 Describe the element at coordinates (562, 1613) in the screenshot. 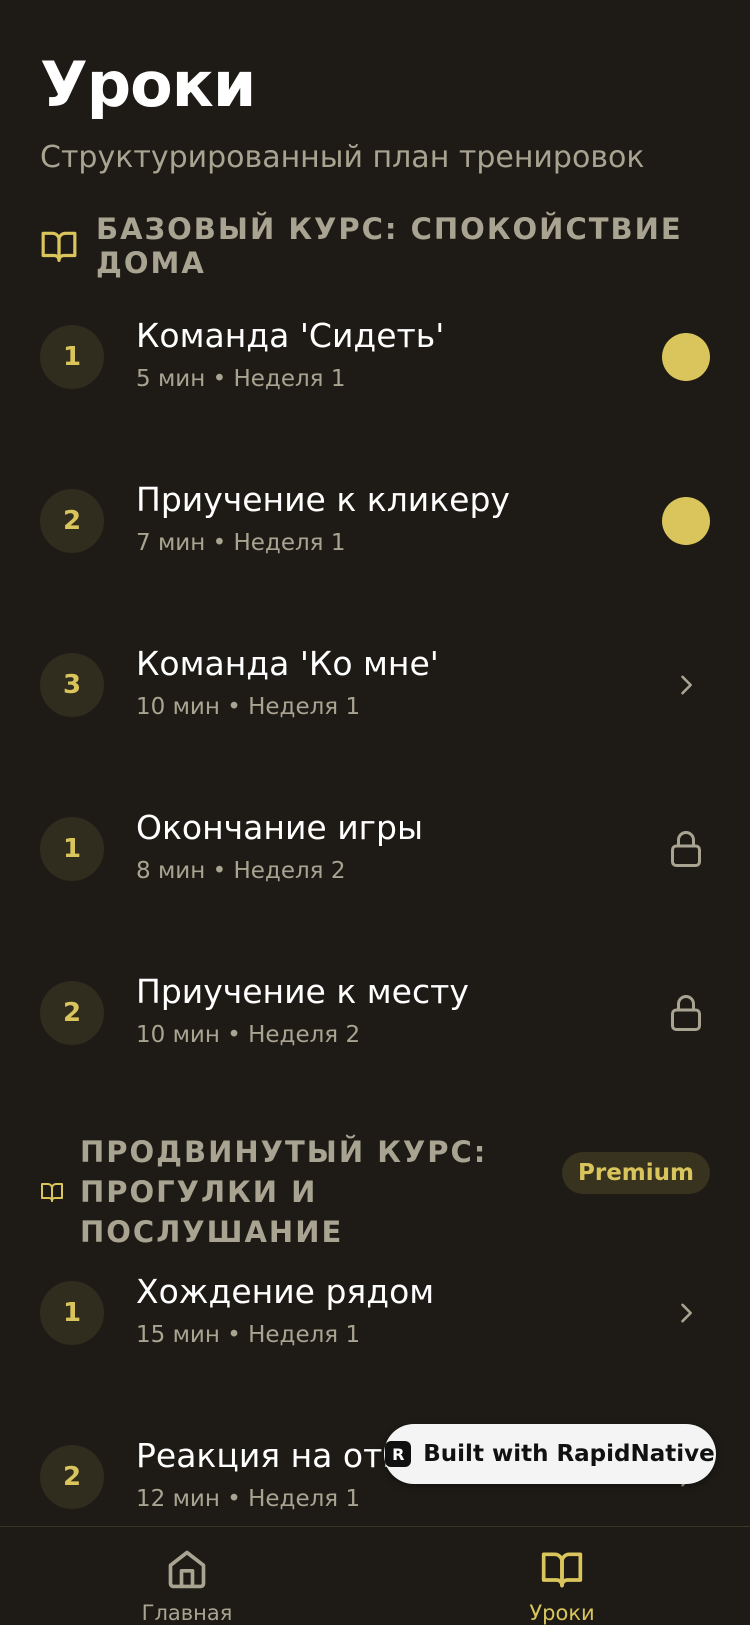

I see `tab-label: Уроки` at that location.